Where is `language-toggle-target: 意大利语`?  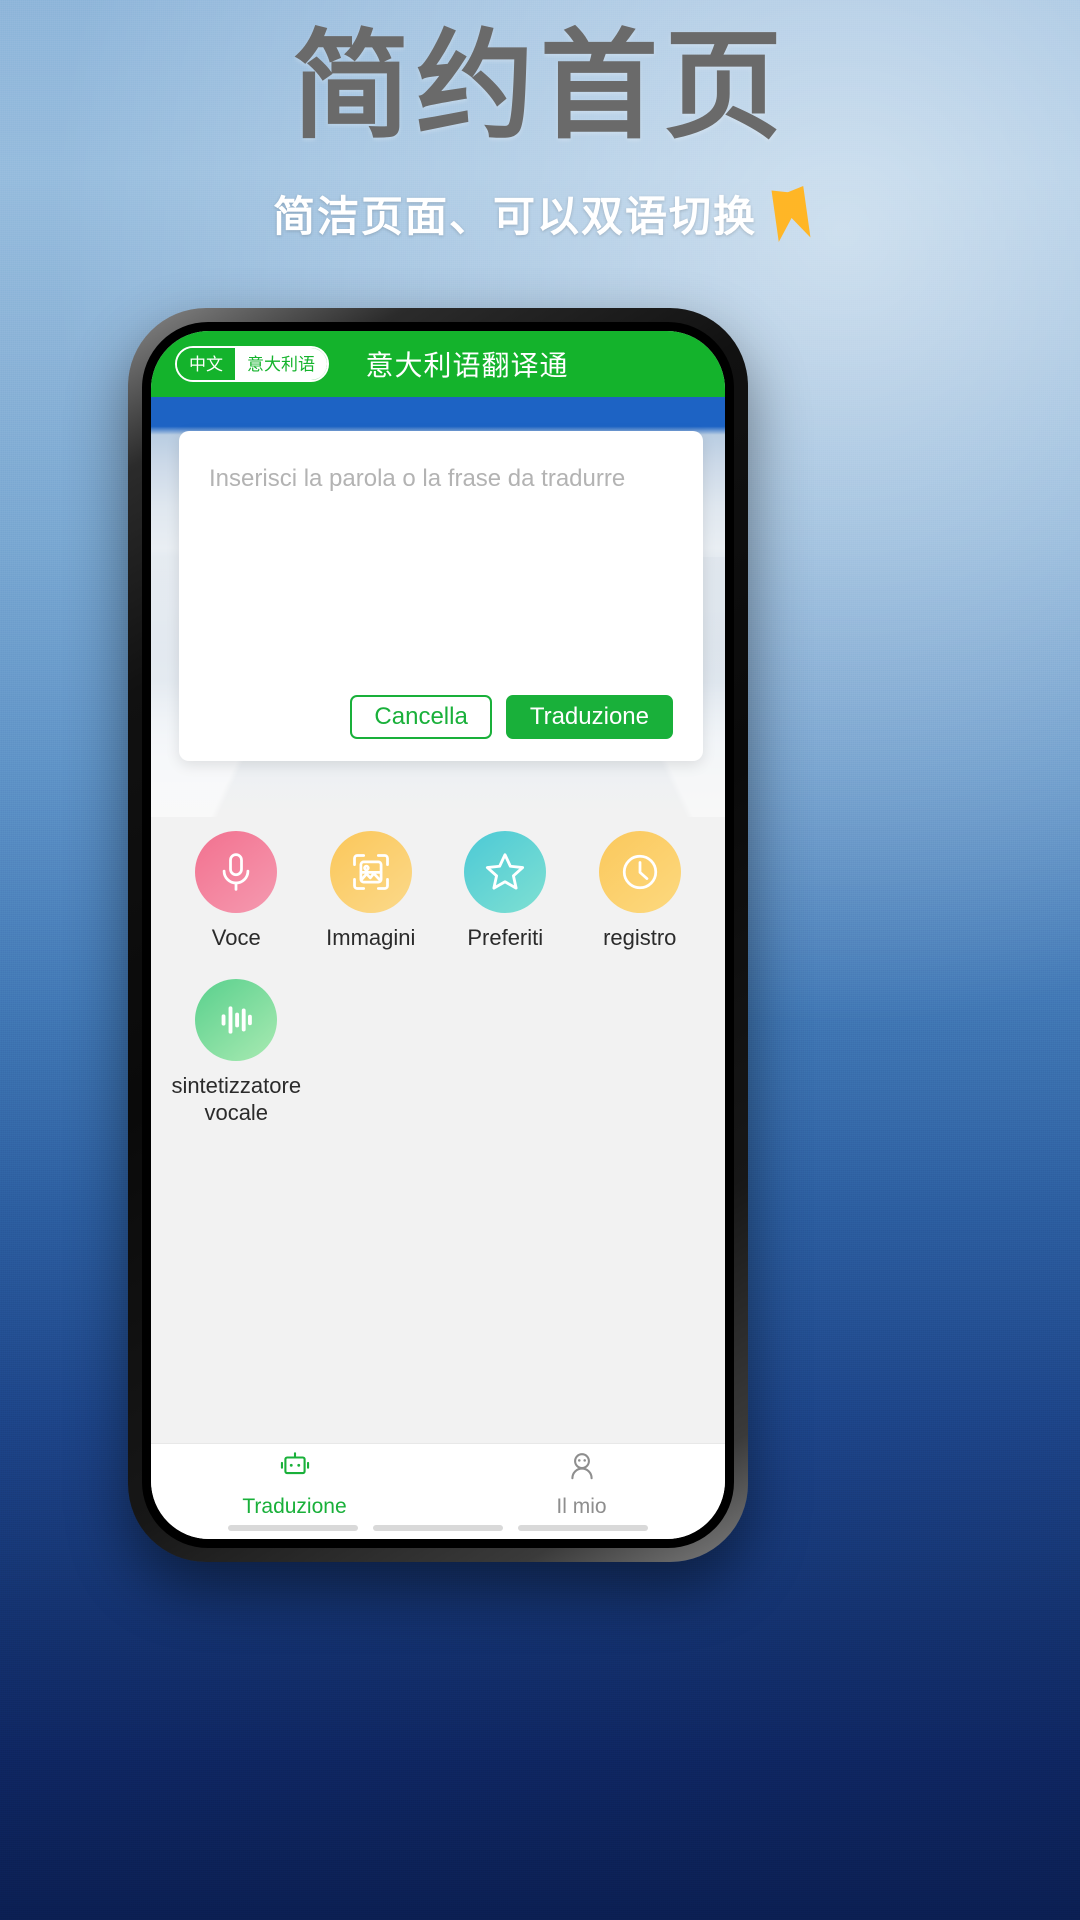 language-toggle-target: 意大利语 is located at coordinates (281, 364).